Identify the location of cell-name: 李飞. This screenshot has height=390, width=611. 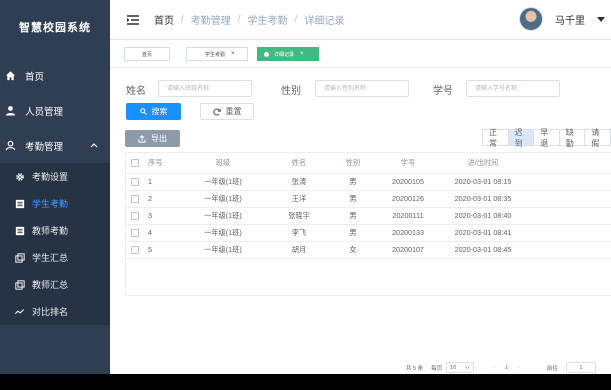
(299, 233).